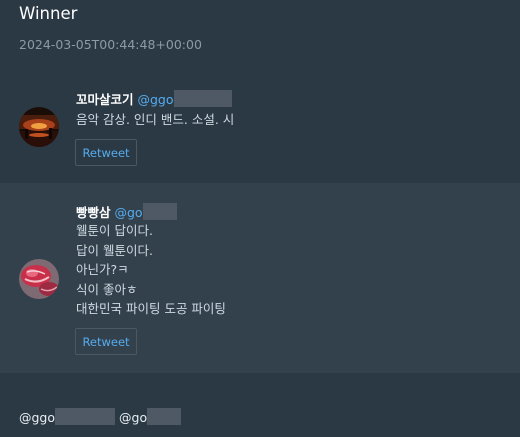  Describe the element at coordinates (114, 230) in the screenshot. I see `bio-line: 웰툰이 답이다.` at that location.